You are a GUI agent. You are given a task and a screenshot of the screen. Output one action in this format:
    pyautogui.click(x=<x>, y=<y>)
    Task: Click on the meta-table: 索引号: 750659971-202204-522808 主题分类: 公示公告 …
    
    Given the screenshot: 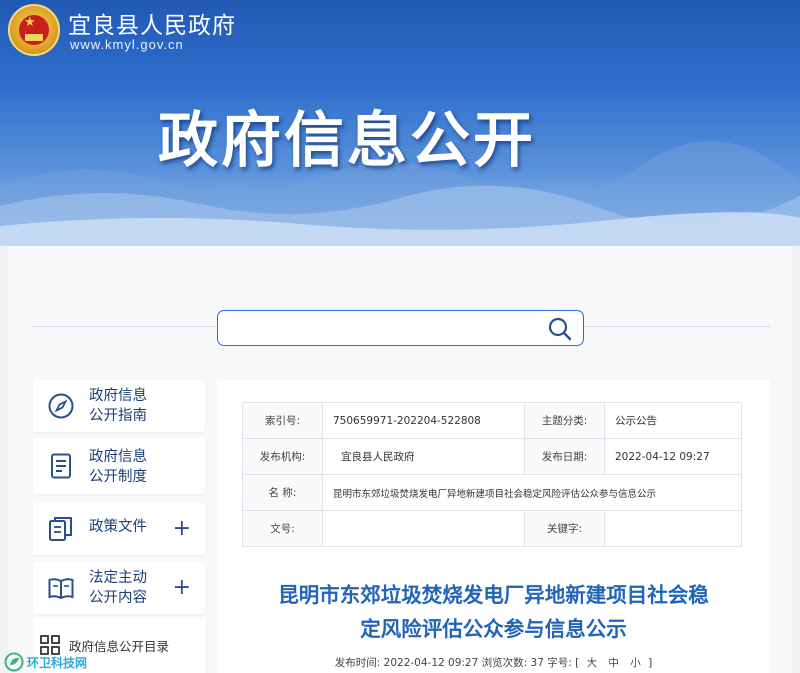 What is the action you would take?
    pyautogui.click(x=492, y=474)
    